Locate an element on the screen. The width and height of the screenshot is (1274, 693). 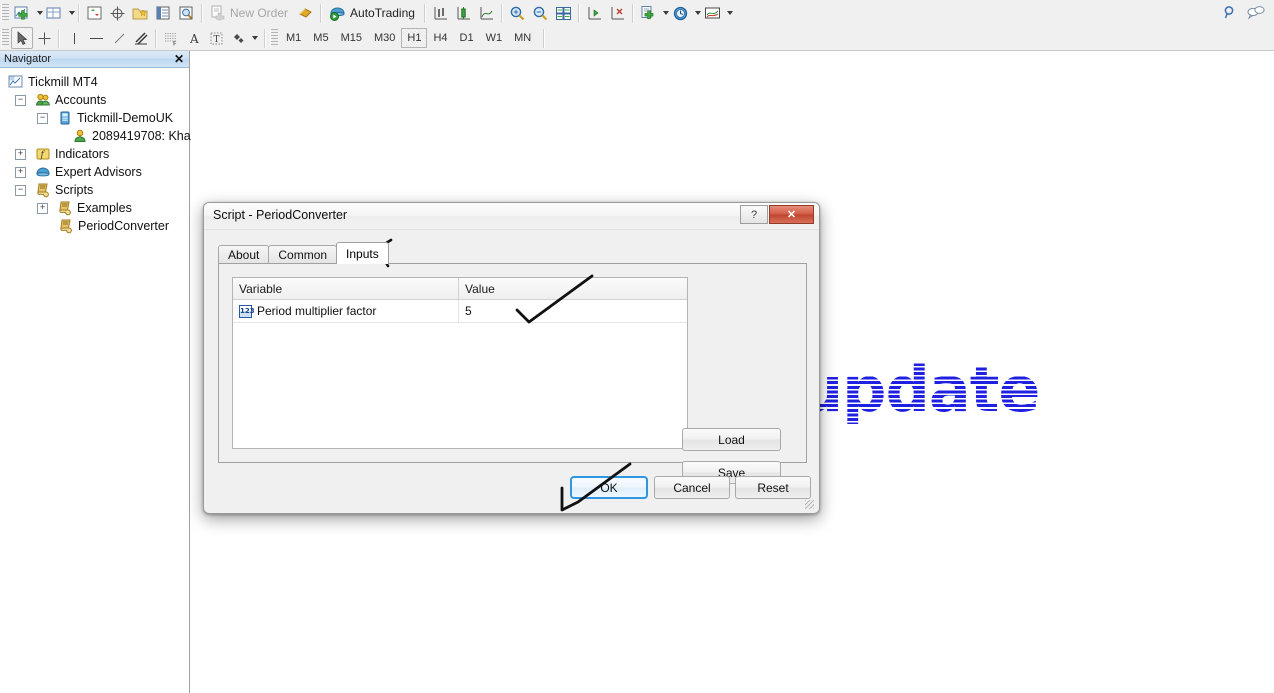
metaeditor-button is located at coordinates (305, 13).